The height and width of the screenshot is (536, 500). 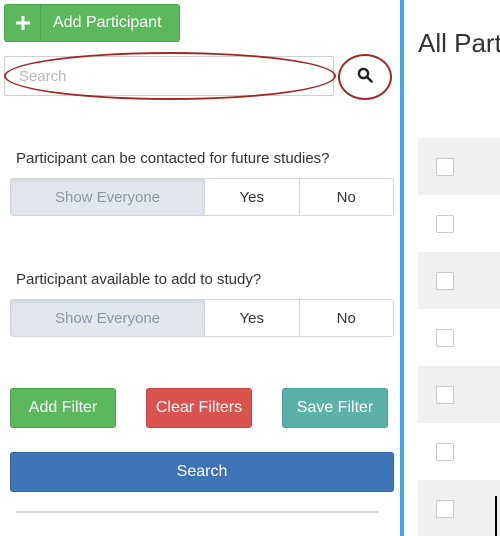 I want to click on add-filter-button: Add Filter, so click(x=63, y=408).